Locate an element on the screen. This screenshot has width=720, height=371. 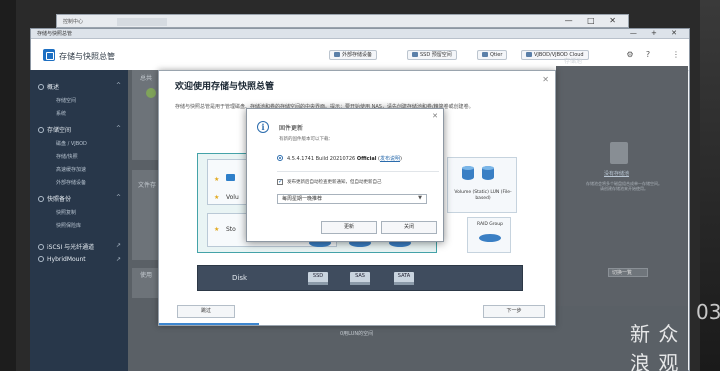
help-icon: ? is located at coordinates (648, 55).